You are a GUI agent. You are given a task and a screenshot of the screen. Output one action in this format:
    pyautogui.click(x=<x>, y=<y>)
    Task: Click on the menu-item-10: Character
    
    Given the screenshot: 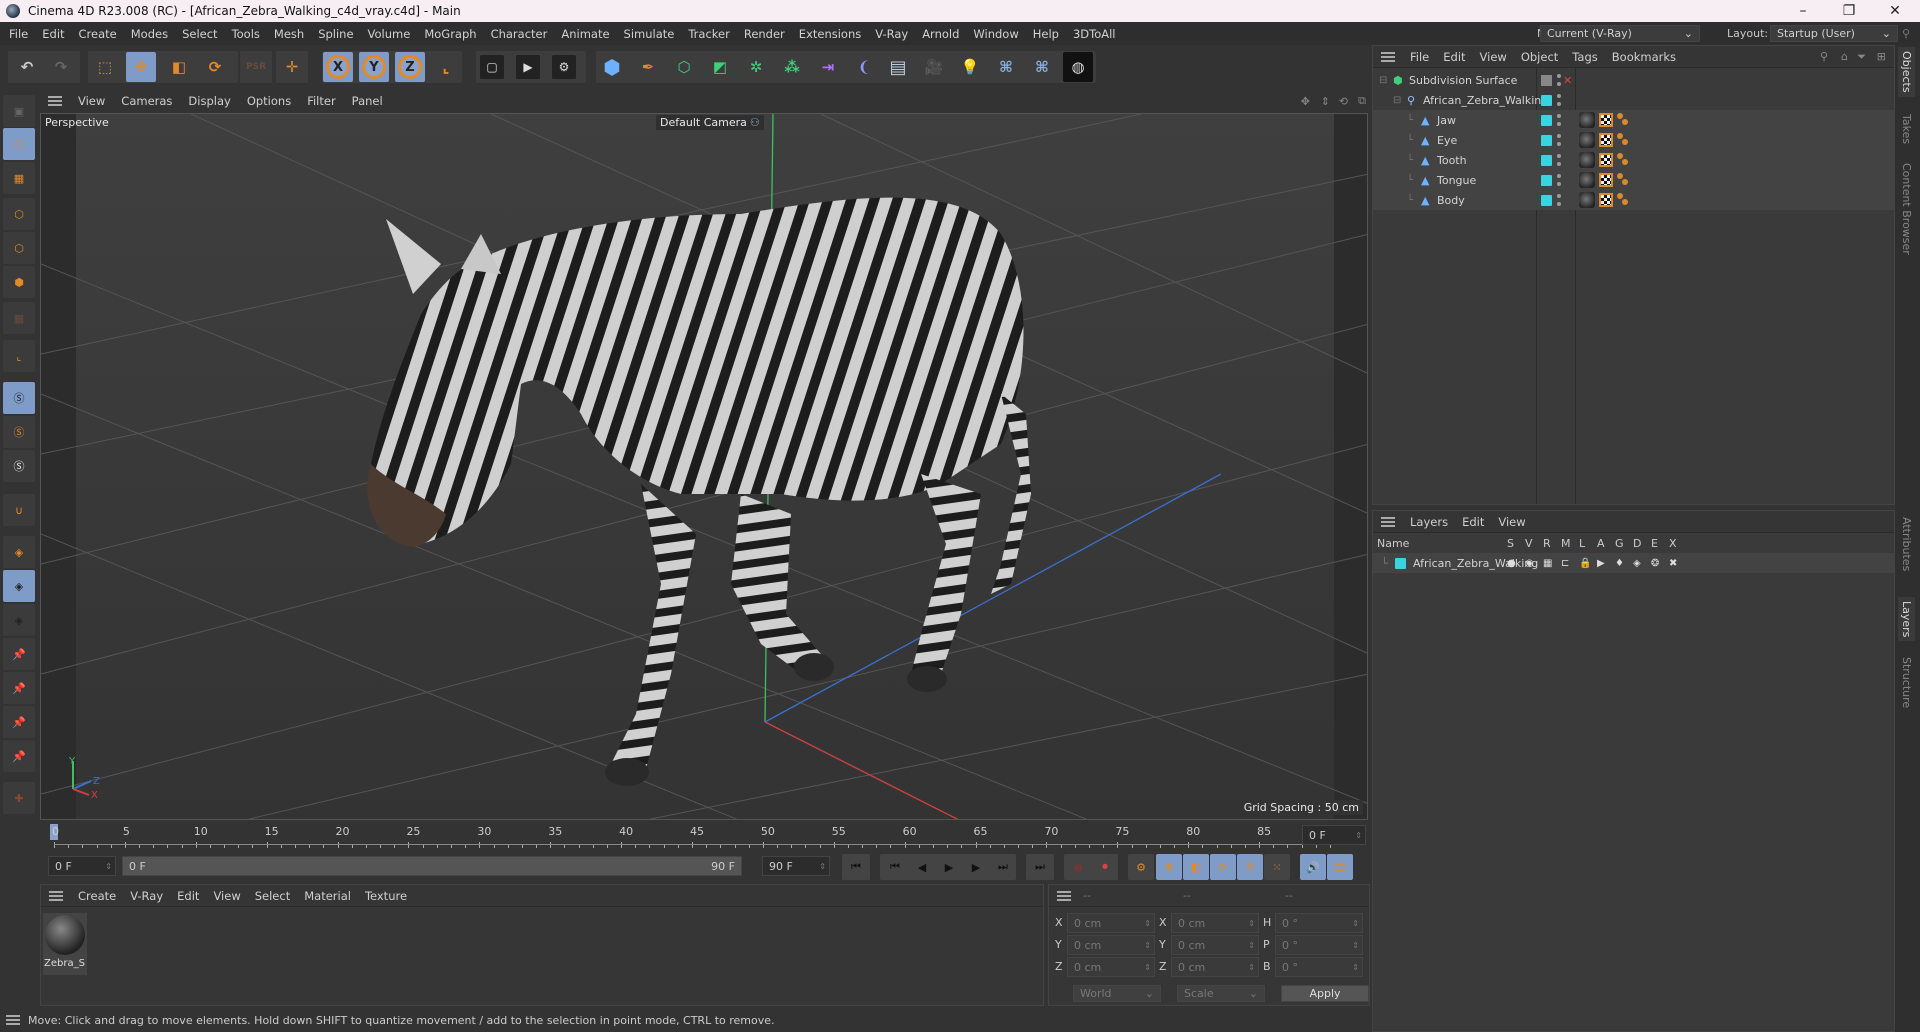 What is the action you would take?
    pyautogui.click(x=519, y=34)
    